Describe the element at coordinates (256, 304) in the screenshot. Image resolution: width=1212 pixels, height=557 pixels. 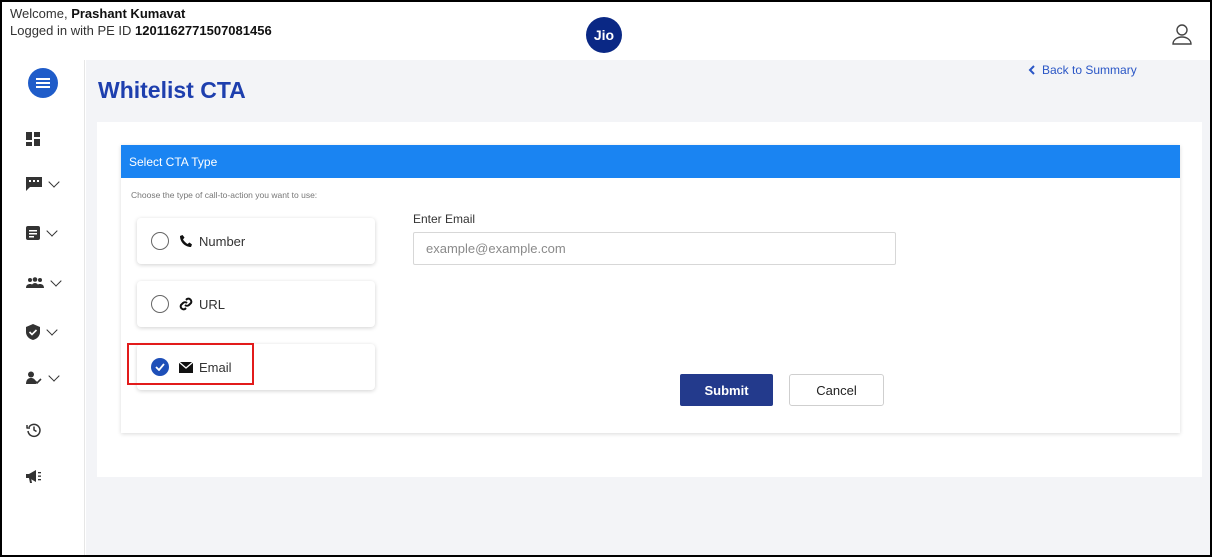
I see `cta-option-url: URL` at that location.